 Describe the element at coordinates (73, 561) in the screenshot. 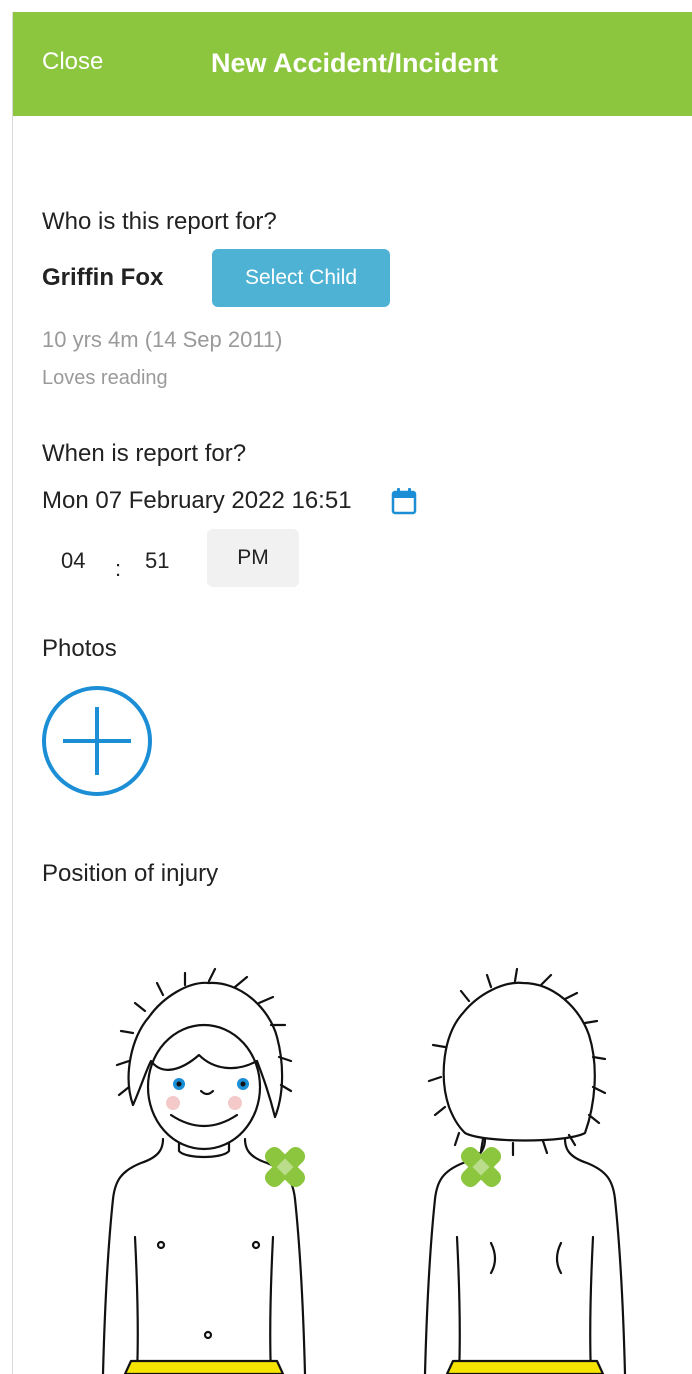

I see `hour-picker: 04` at that location.